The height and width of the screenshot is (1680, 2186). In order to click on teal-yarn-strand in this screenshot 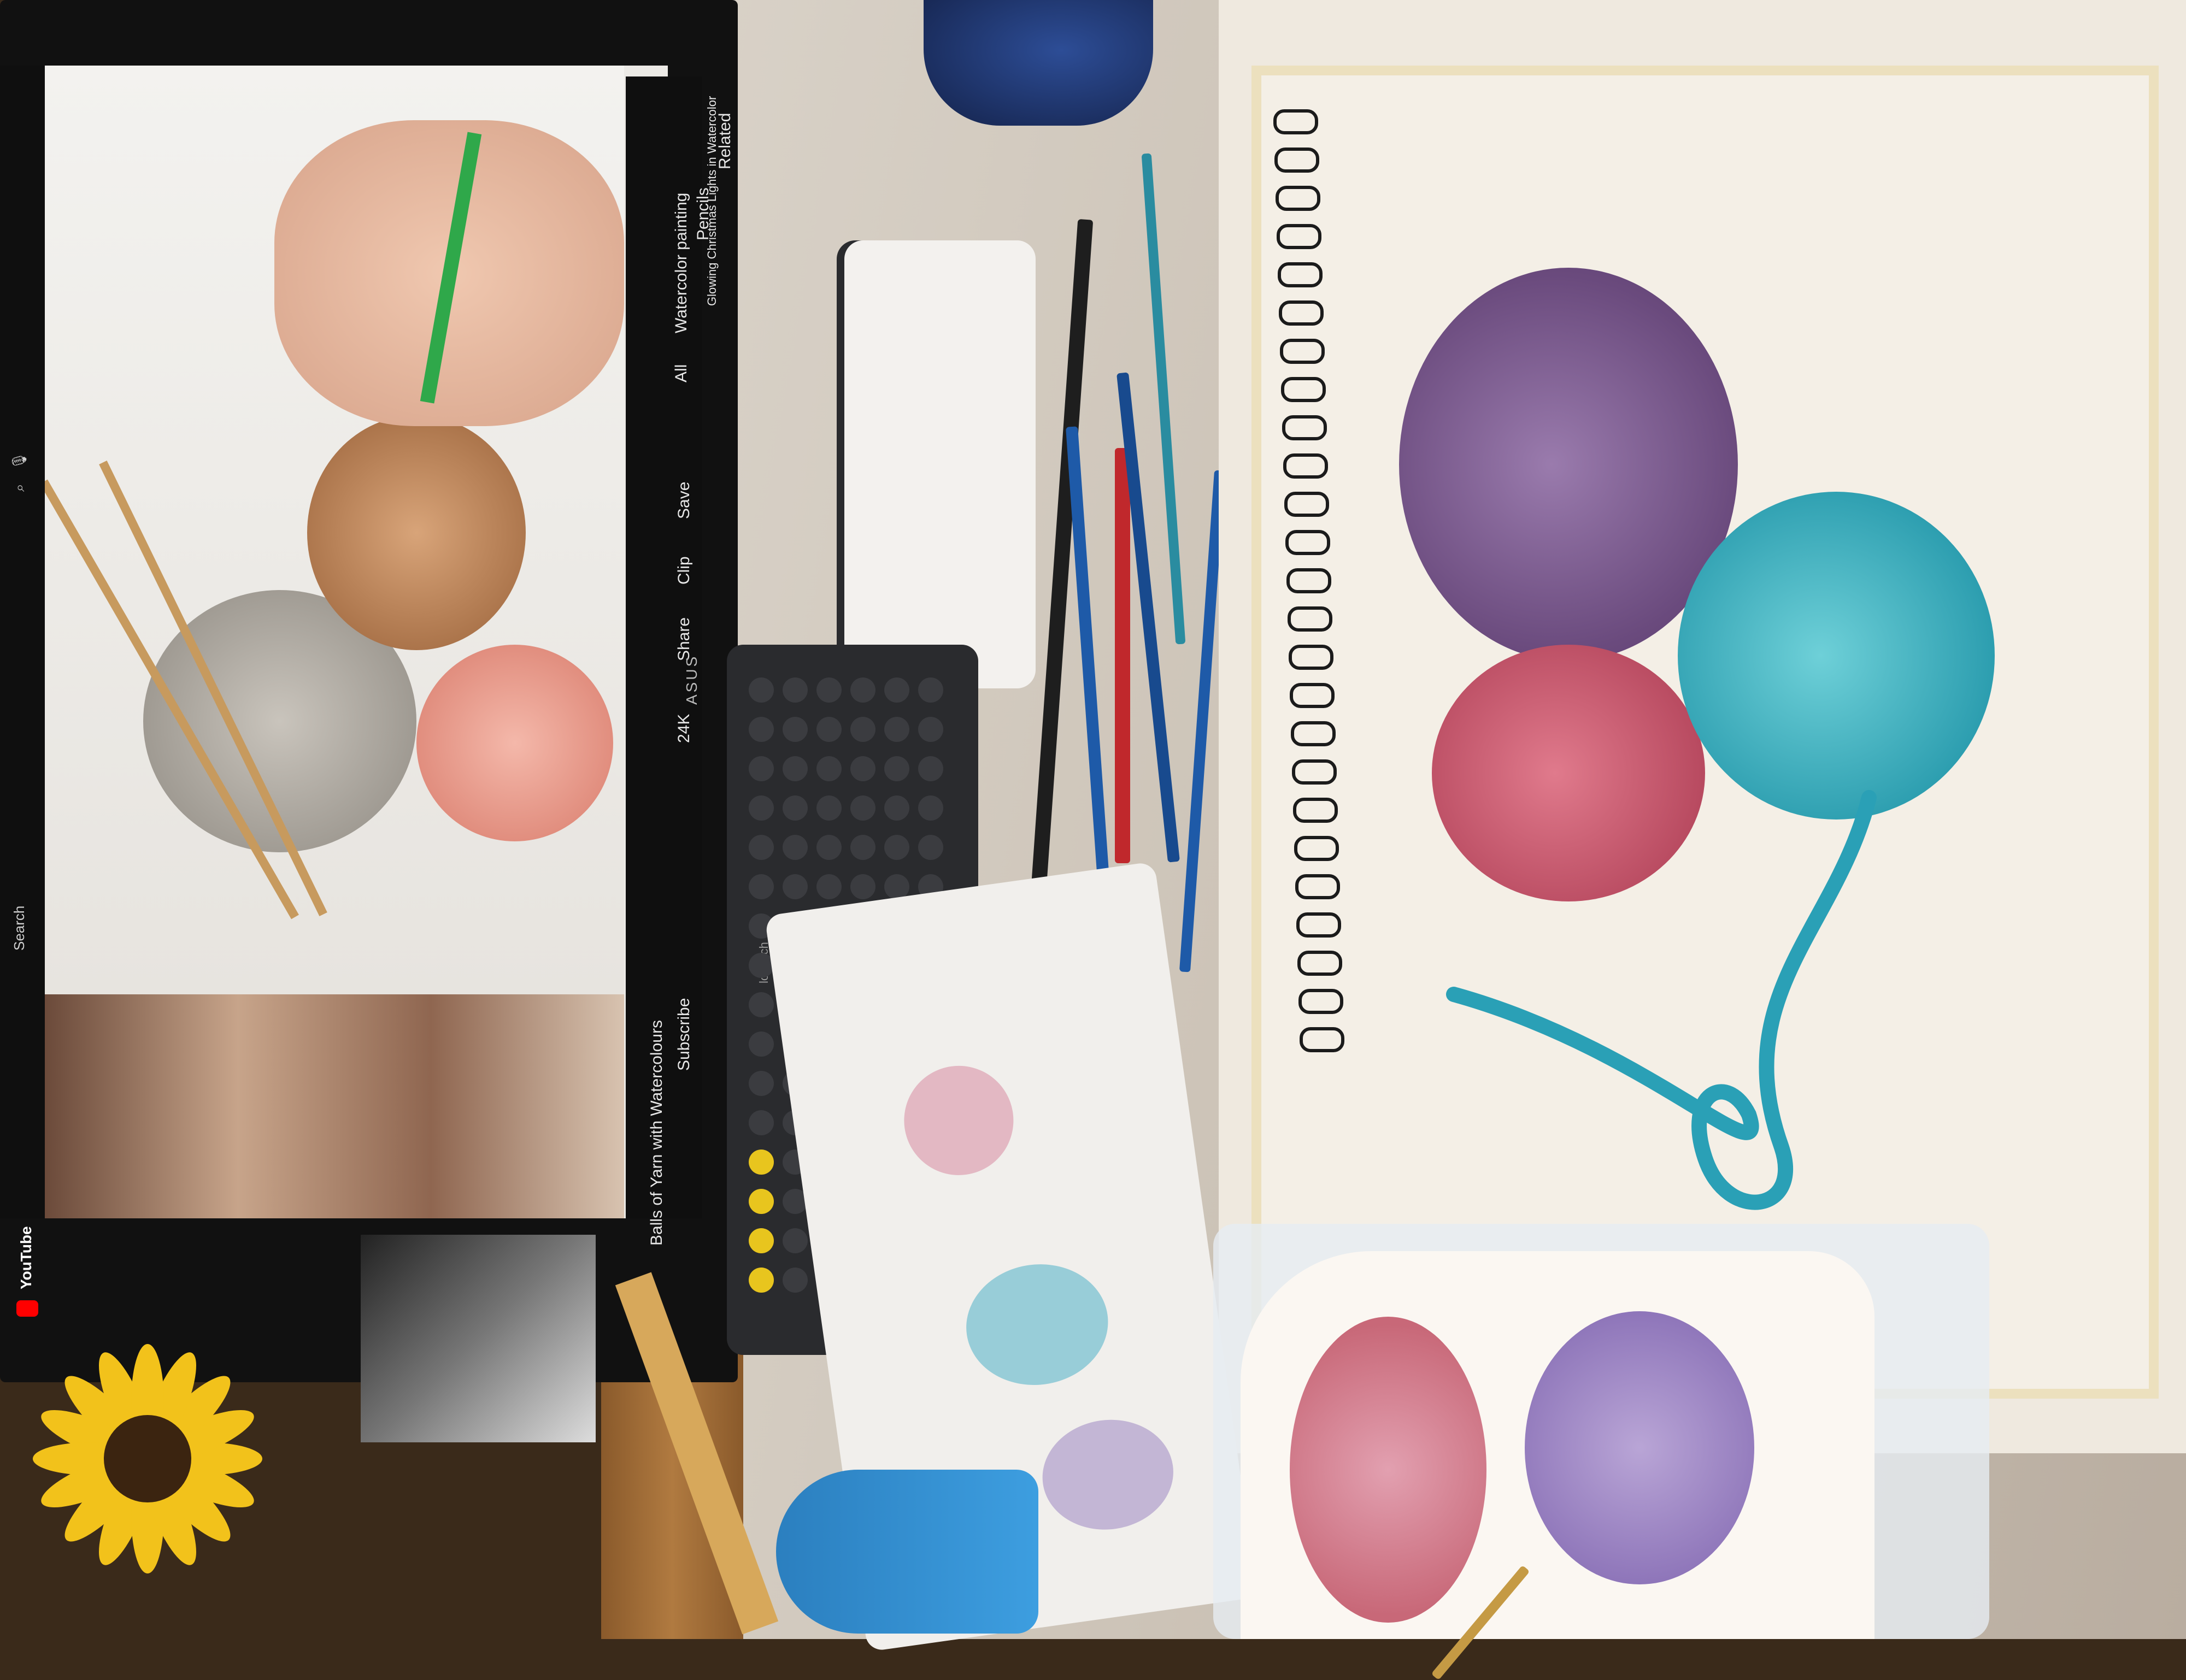, I will do `click(1661, 1000)`.